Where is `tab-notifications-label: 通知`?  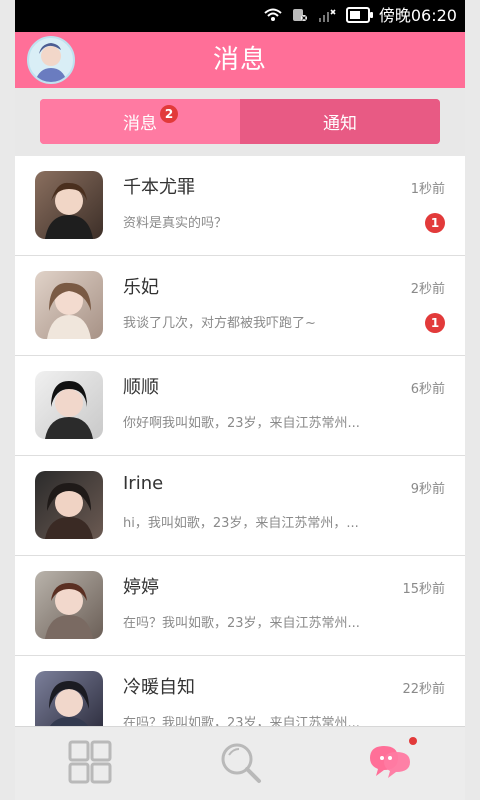
tab-notifications-label: 通知 is located at coordinates (340, 124).